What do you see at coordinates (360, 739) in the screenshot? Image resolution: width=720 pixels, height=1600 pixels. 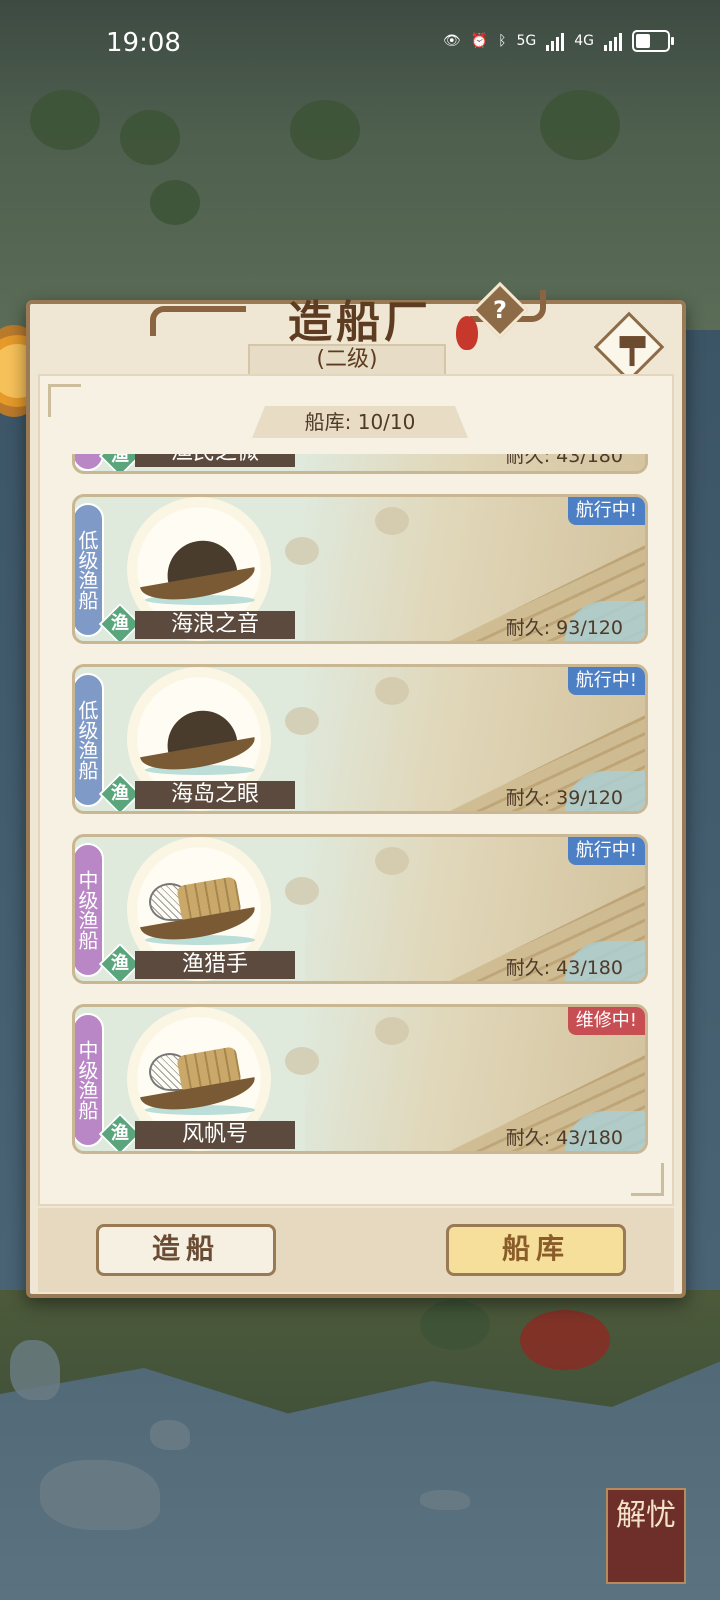 I see `ship-card: 低级渔船 渔 海岛之眼 航行中! 耐久: 39/120` at bounding box center [360, 739].